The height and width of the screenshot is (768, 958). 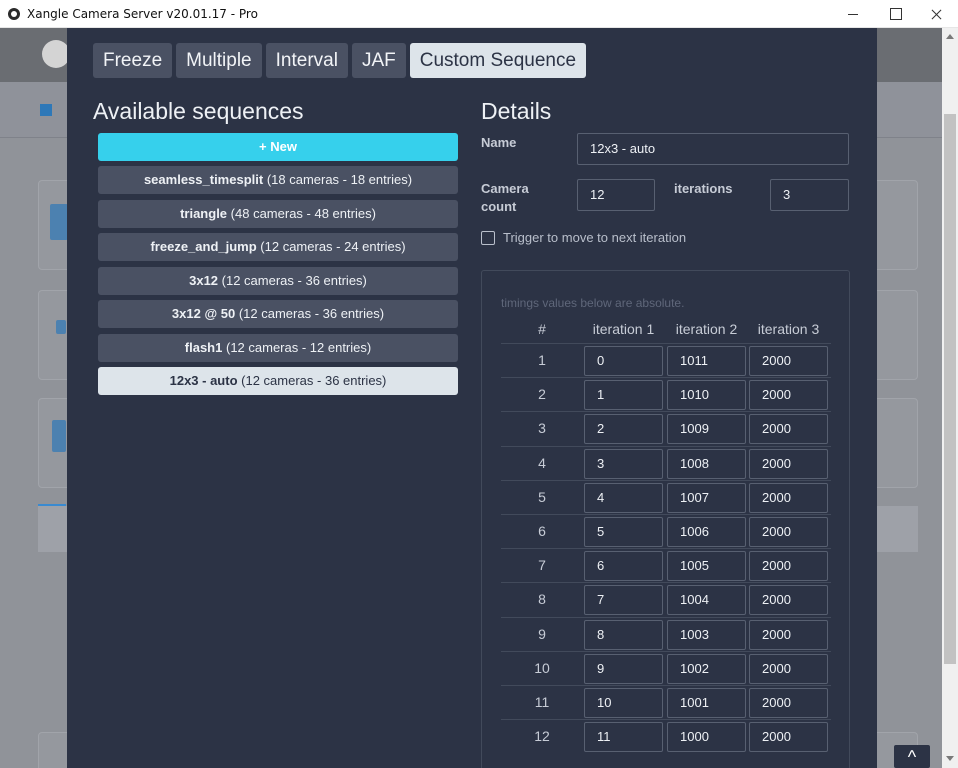 I want to click on timing-iteration-1-field: 8, so click(x=623, y=634).